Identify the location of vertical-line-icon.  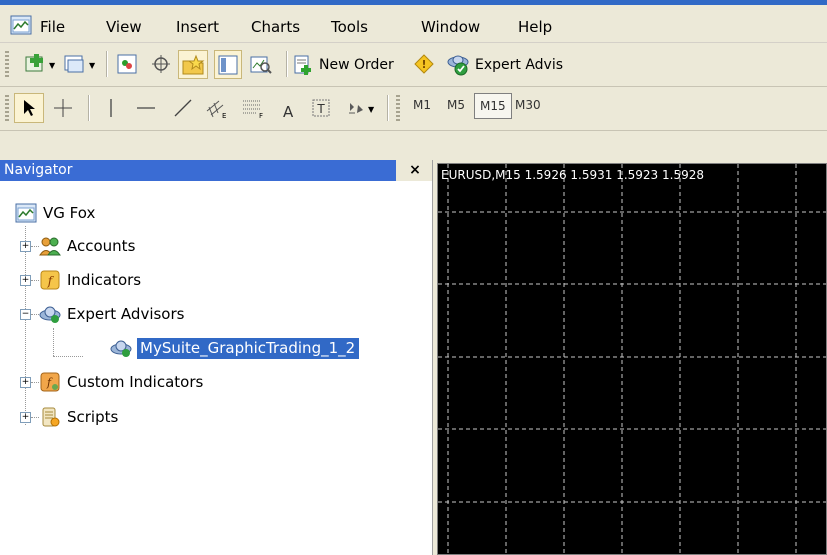
(111, 108).